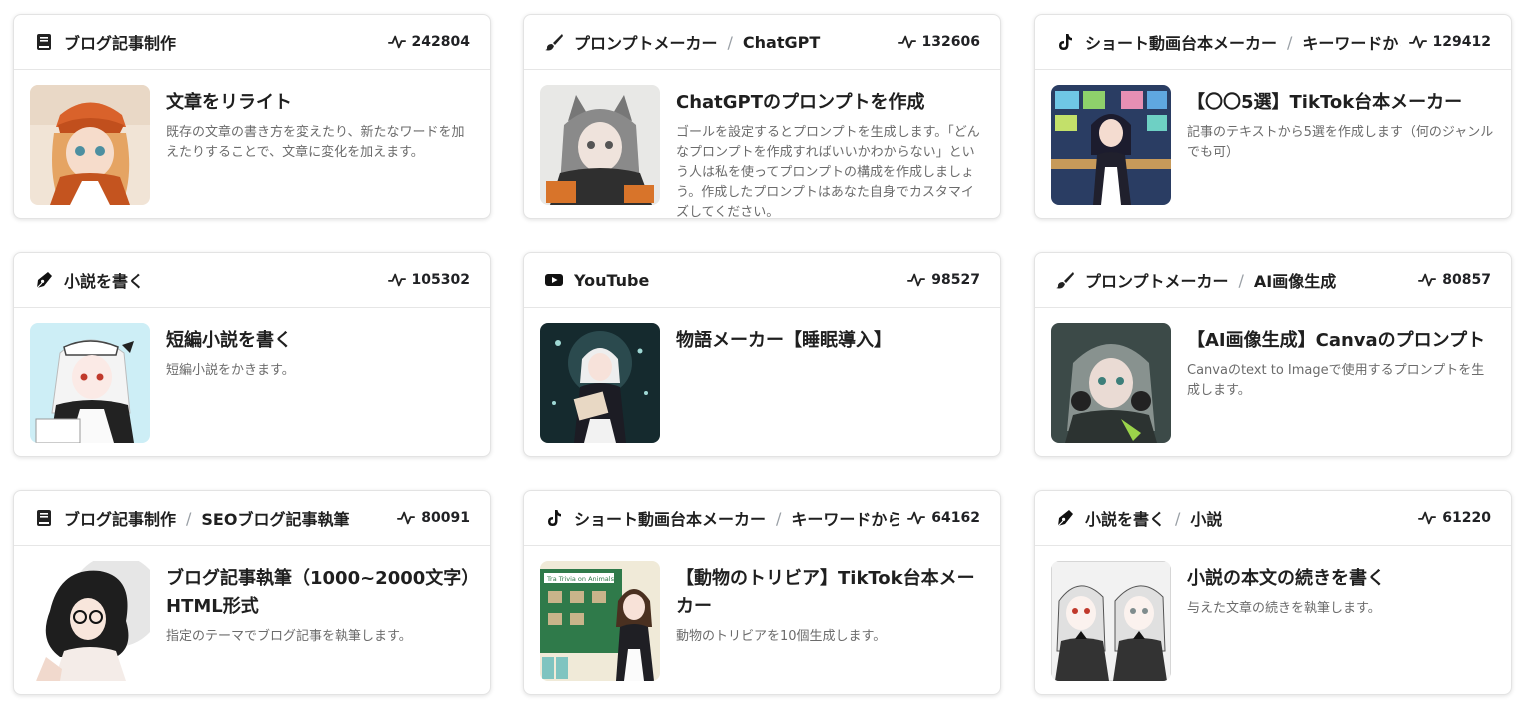 Image resolution: width=1527 pixels, height=722 pixels. I want to click on card-header: プロンプトメーカー / AI画像生成 80857, so click(1273, 280).